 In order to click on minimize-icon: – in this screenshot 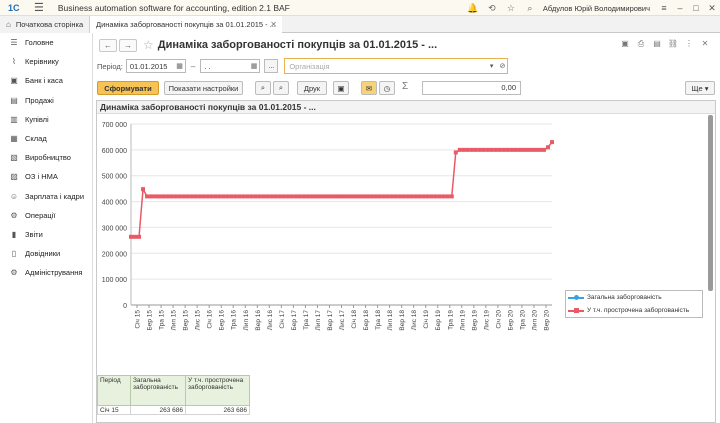, I will do `click(680, 8)`.